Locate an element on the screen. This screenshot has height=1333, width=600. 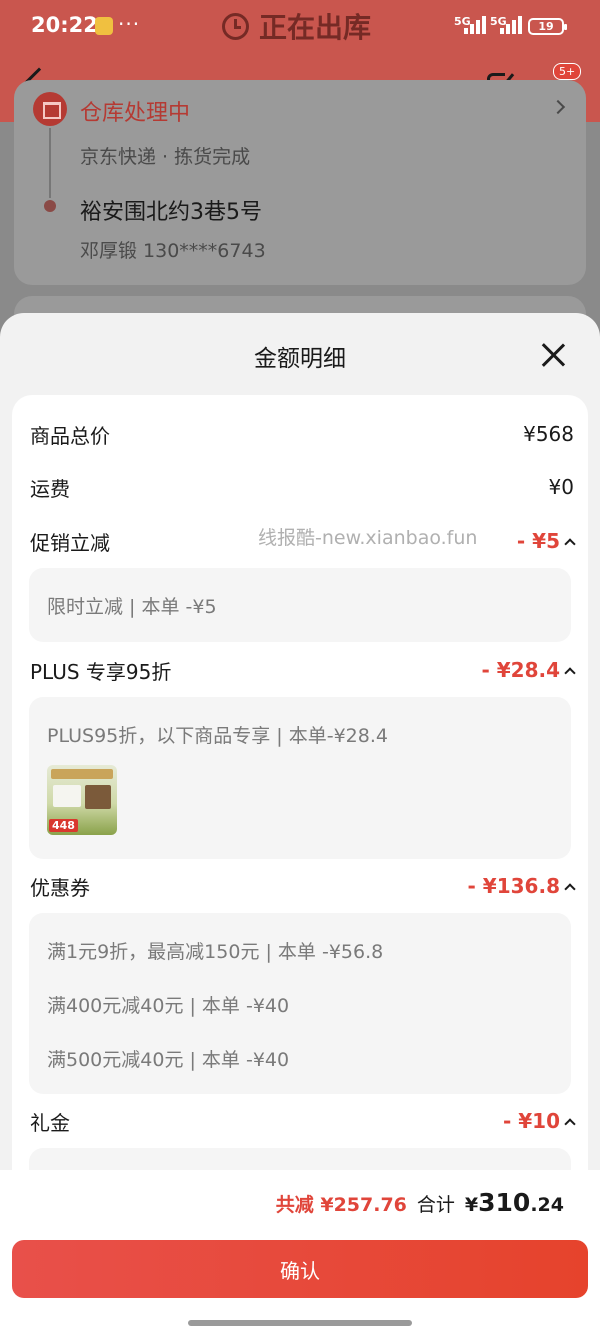
coupon-value: - ¥136.8 is located at coordinates (513, 886).